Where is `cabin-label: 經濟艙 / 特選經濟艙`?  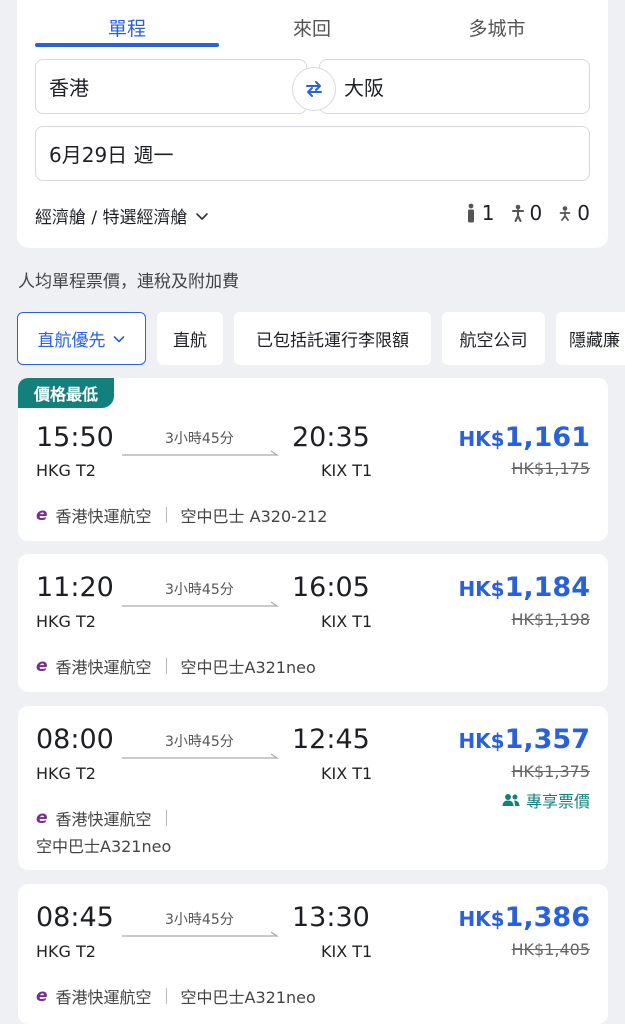
cabin-label: 經濟艙 / 特選經濟艙 is located at coordinates (111, 218).